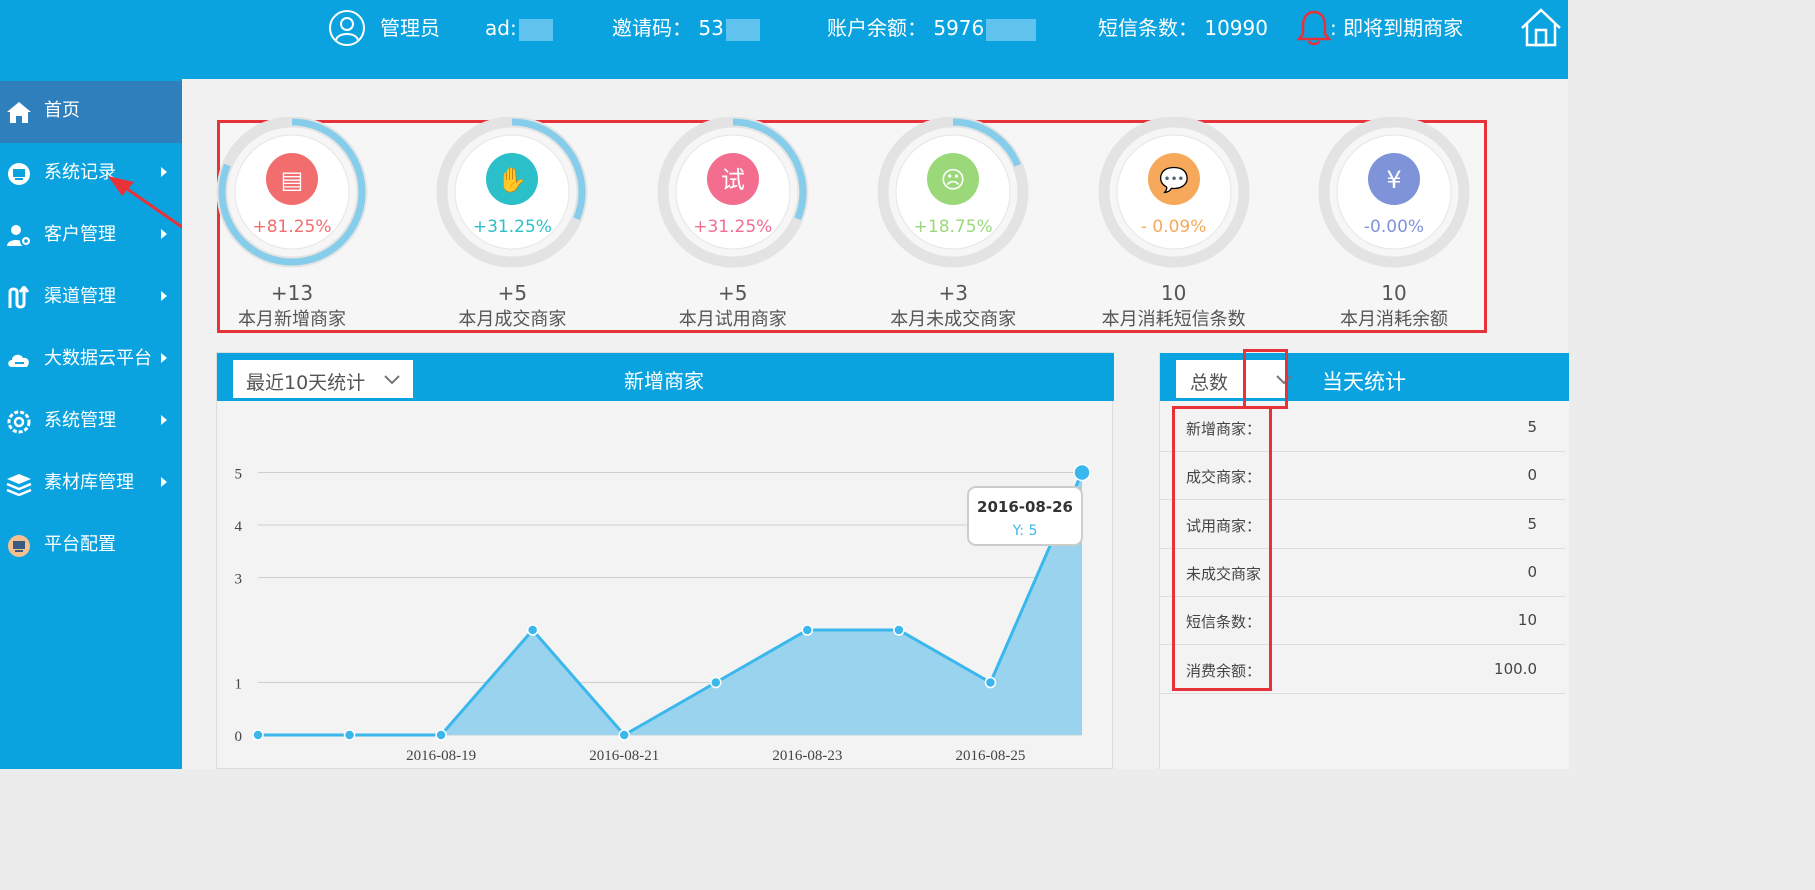 The image size is (1815, 890). I want to click on today-stat-value: 0, so click(1532, 475).